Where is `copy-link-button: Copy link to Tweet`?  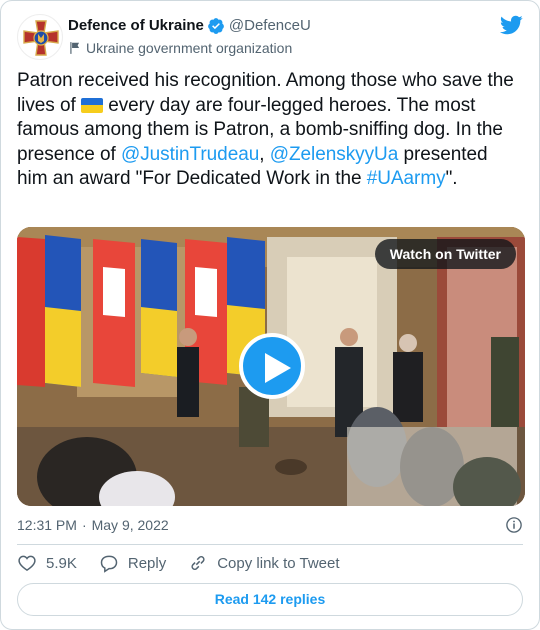
copy-link-button: Copy link to Tweet is located at coordinates (264, 563).